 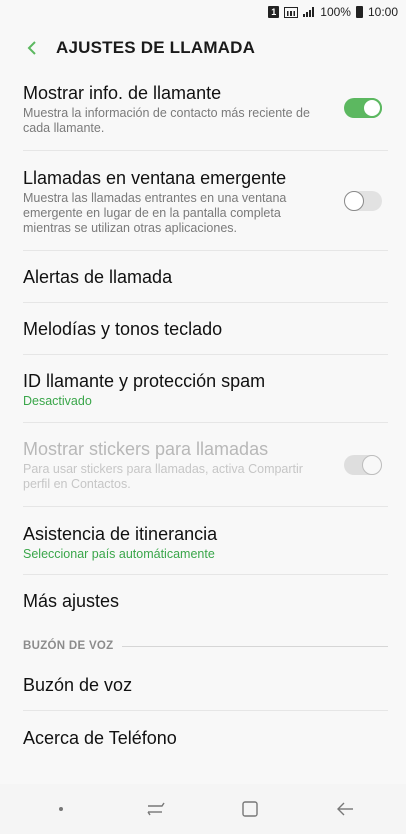 I want to click on signal-strength-icon, so click(x=291, y=12).